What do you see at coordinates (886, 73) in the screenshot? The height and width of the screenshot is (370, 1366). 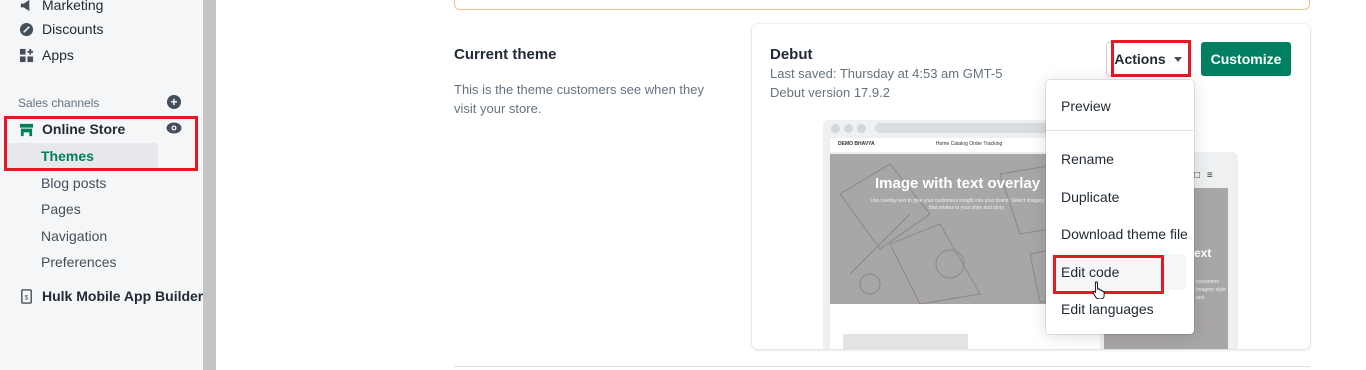 I see `theme-last-saved: Last saved: Thursday at 4:53 am GMT-5` at bounding box center [886, 73].